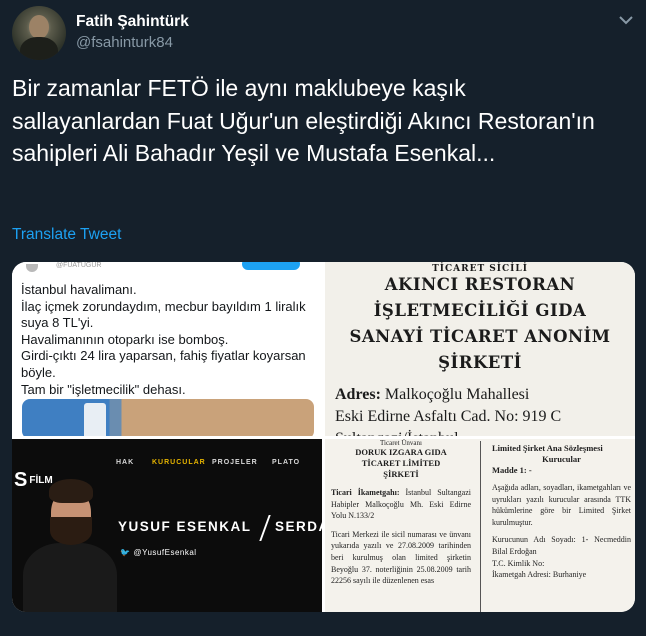 The height and width of the screenshot is (636, 646). I want to click on chevron-down-icon, so click(626, 20).